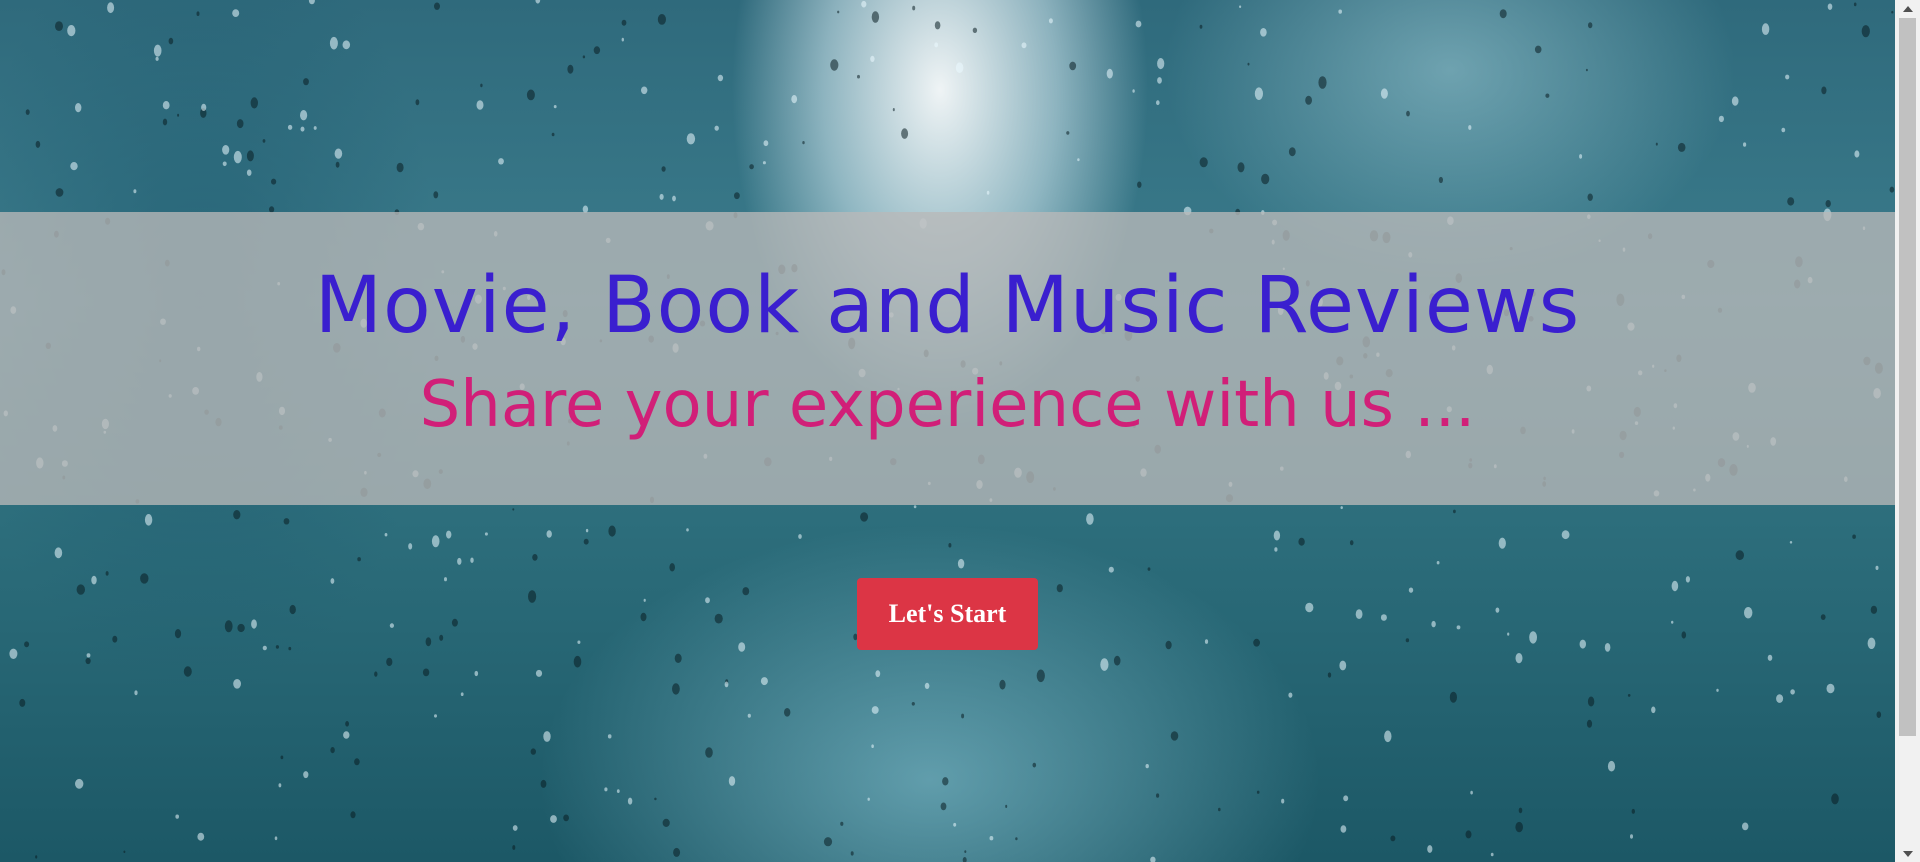 Image resolution: width=1920 pixels, height=862 pixels. Describe the element at coordinates (1907, 8) in the screenshot. I see `scroll-up-arrow-icon` at that location.